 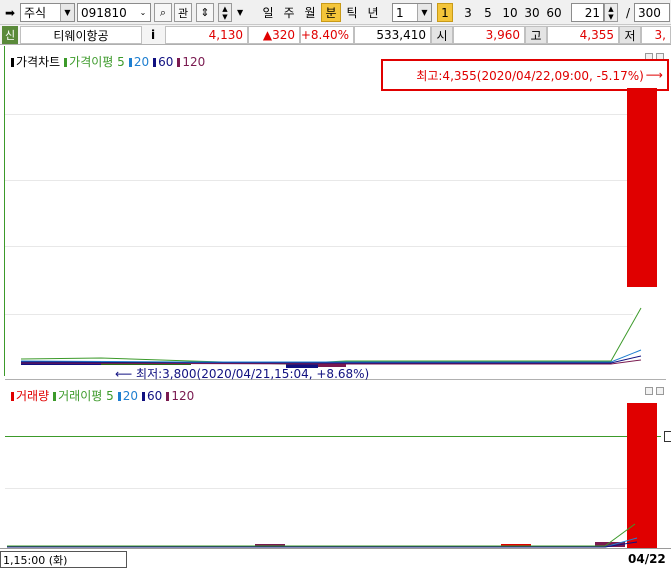 I want to click on interval-quick-3: 3, so click(x=468, y=12).